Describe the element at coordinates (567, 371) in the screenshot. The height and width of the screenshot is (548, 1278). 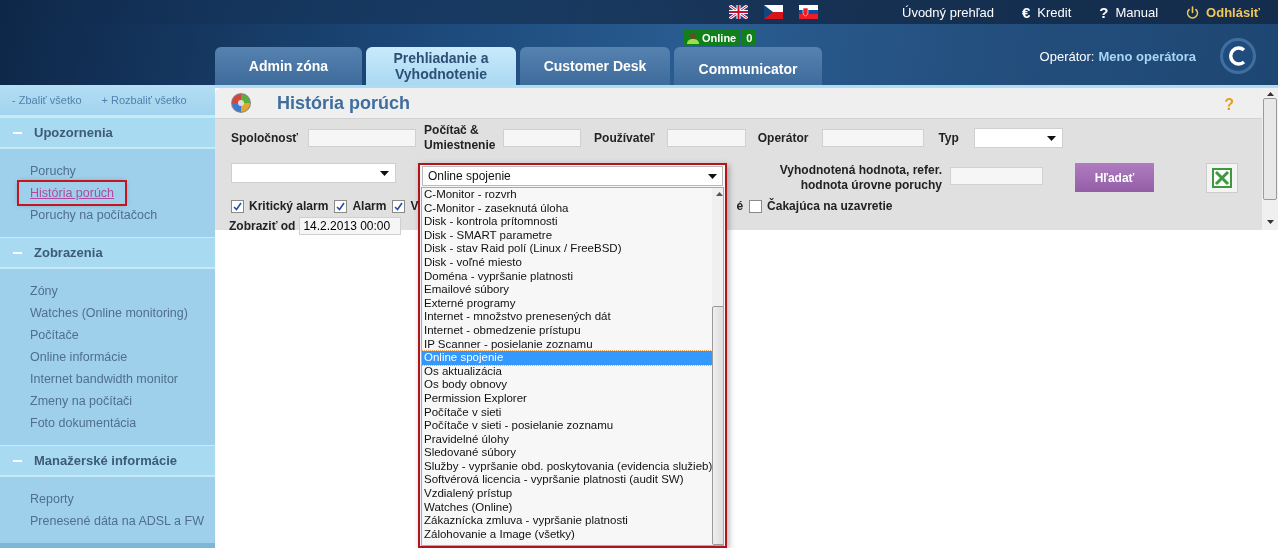
I see `dropdown-option: Os aktualizácia` at that location.